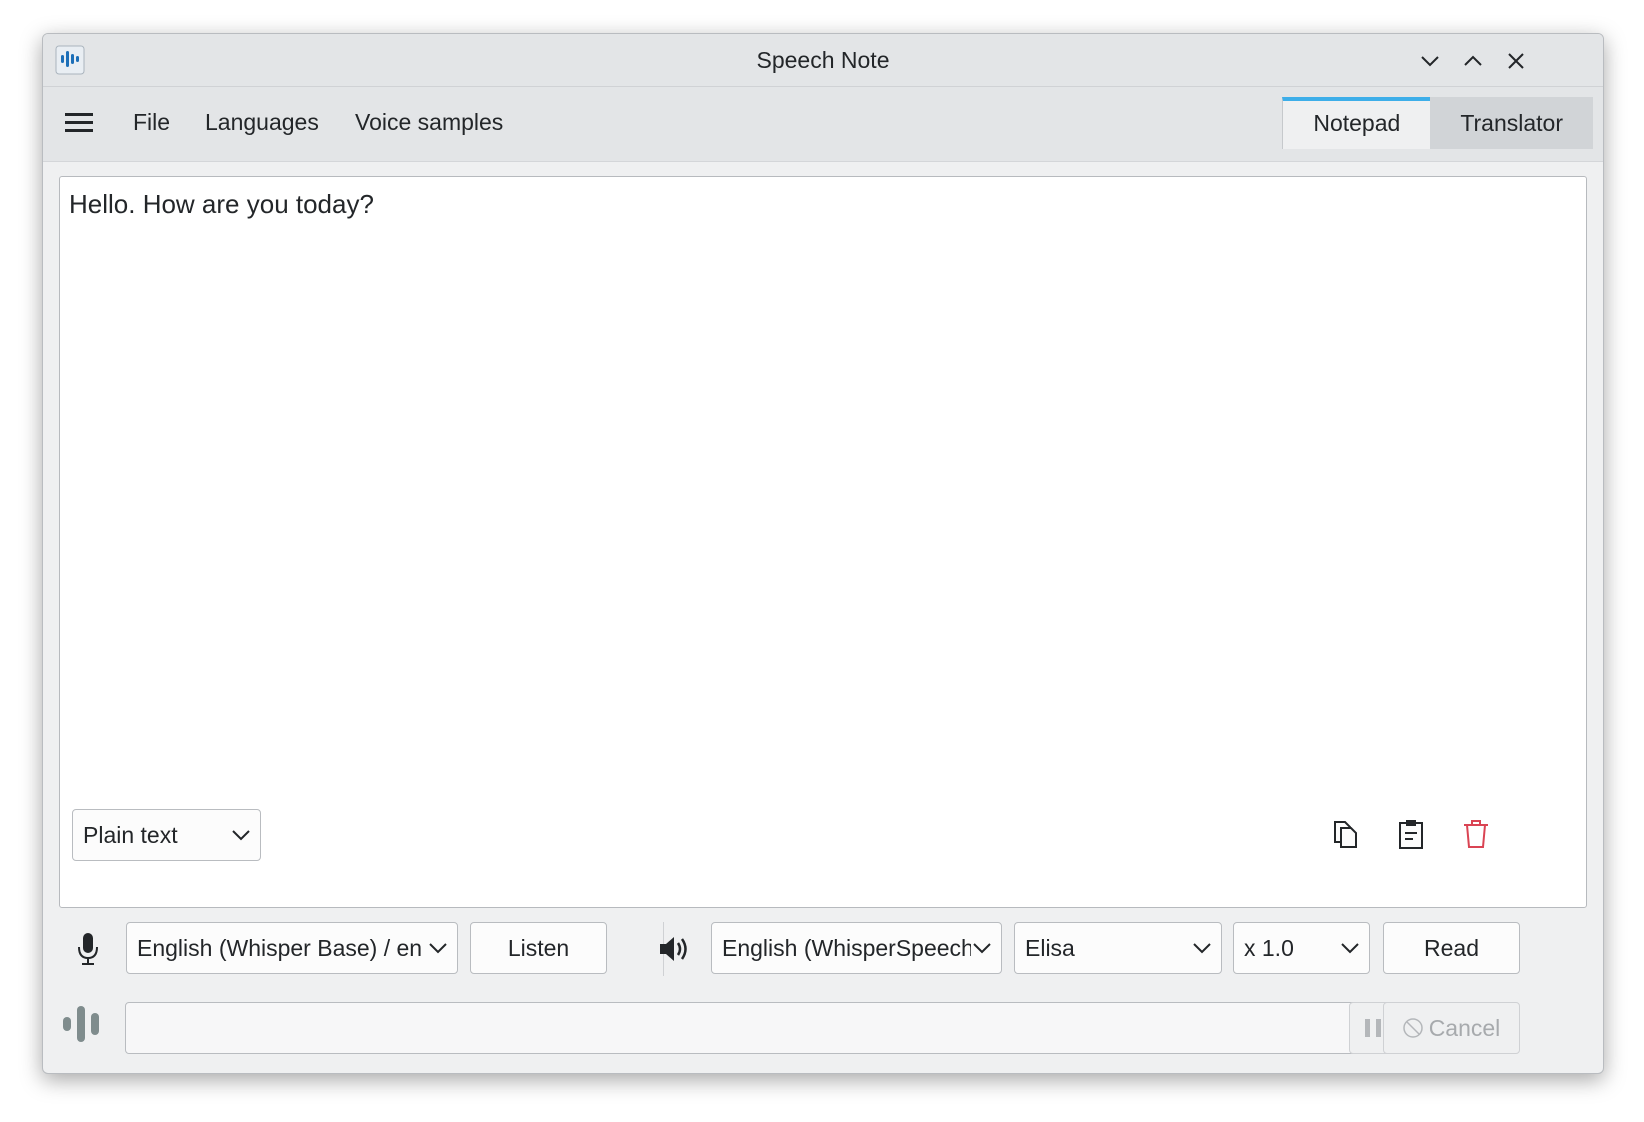 This screenshot has width=1644, height=1122. What do you see at coordinates (130, 835) in the screenshot?
I see `text-format-value: Plain text` at bounding box center [130, 835].